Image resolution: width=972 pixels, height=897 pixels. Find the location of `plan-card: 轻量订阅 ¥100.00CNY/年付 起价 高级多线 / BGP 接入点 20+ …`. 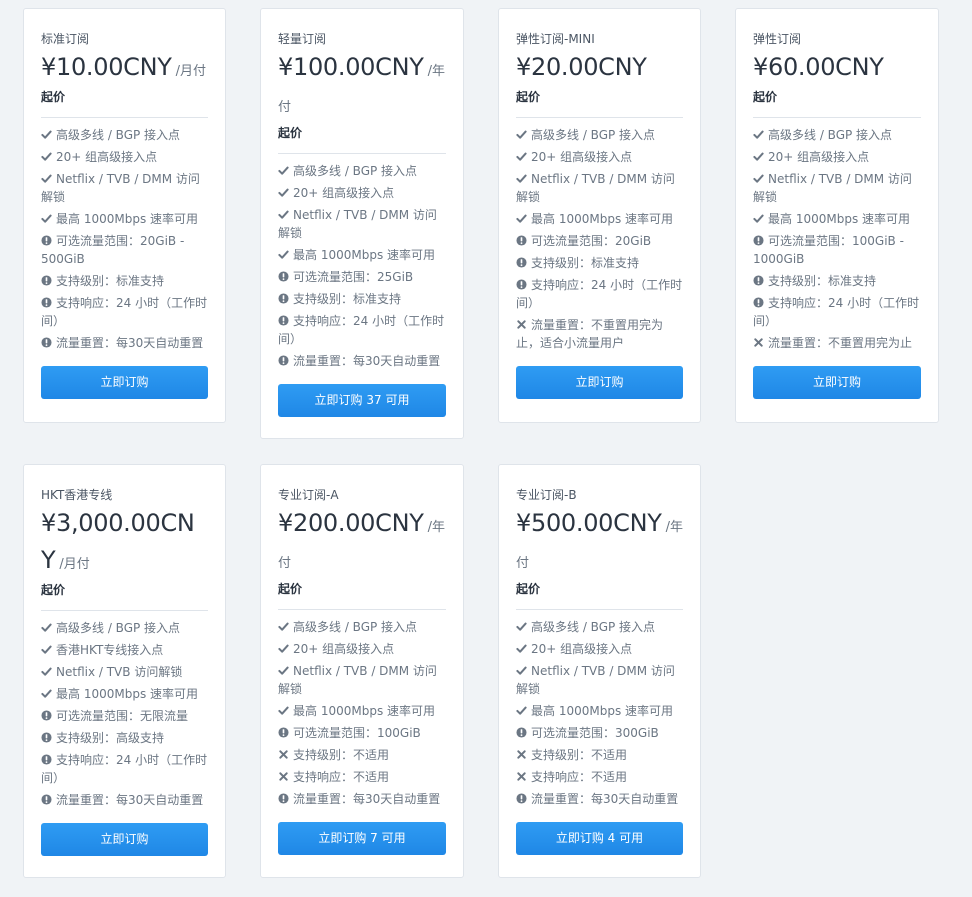

plan-card: 轻量订阅 ¥100.00CNY/年付 起价 高级多线 / BGP 接入点 20+ … is located at coordinates (362, 223).